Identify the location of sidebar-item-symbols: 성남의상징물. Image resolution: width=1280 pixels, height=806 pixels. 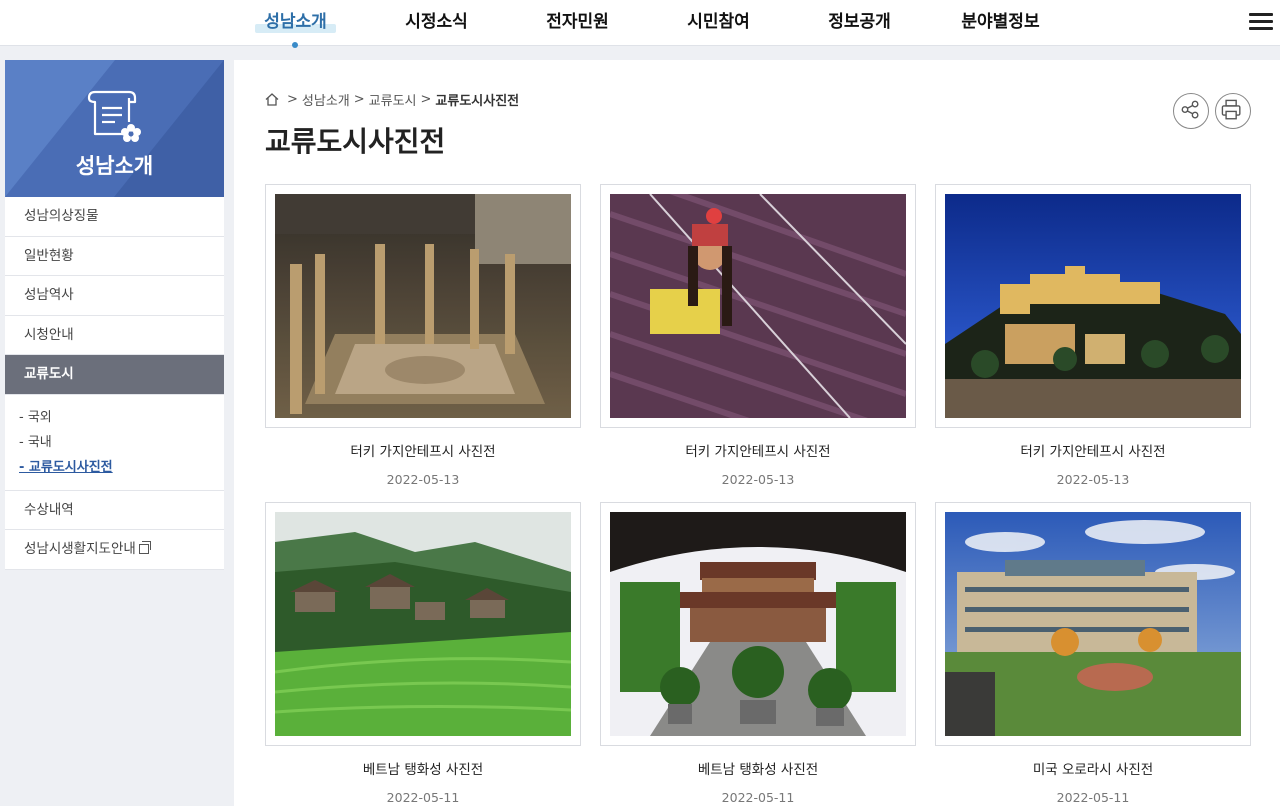
(114, 217).